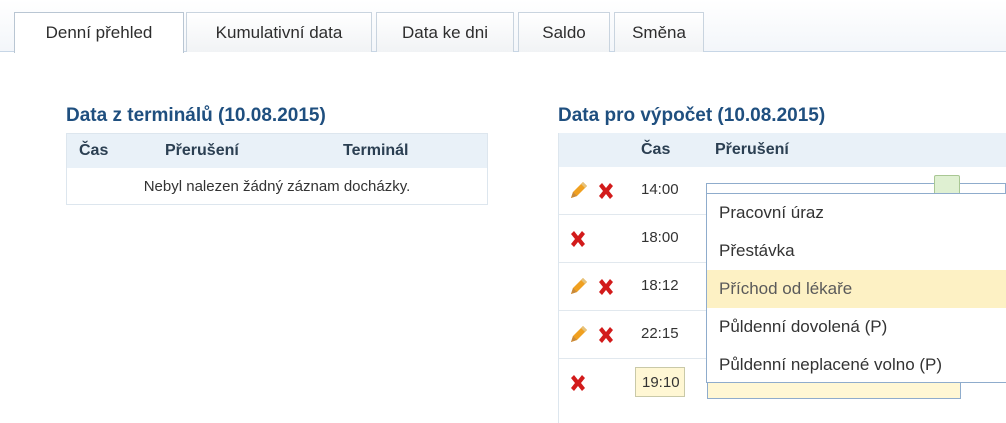  Describe the element at coordinates (856, 327) in the screenshot. I see `option-puldenni-dovolena: Půldenní dovolená (P)` at that location.